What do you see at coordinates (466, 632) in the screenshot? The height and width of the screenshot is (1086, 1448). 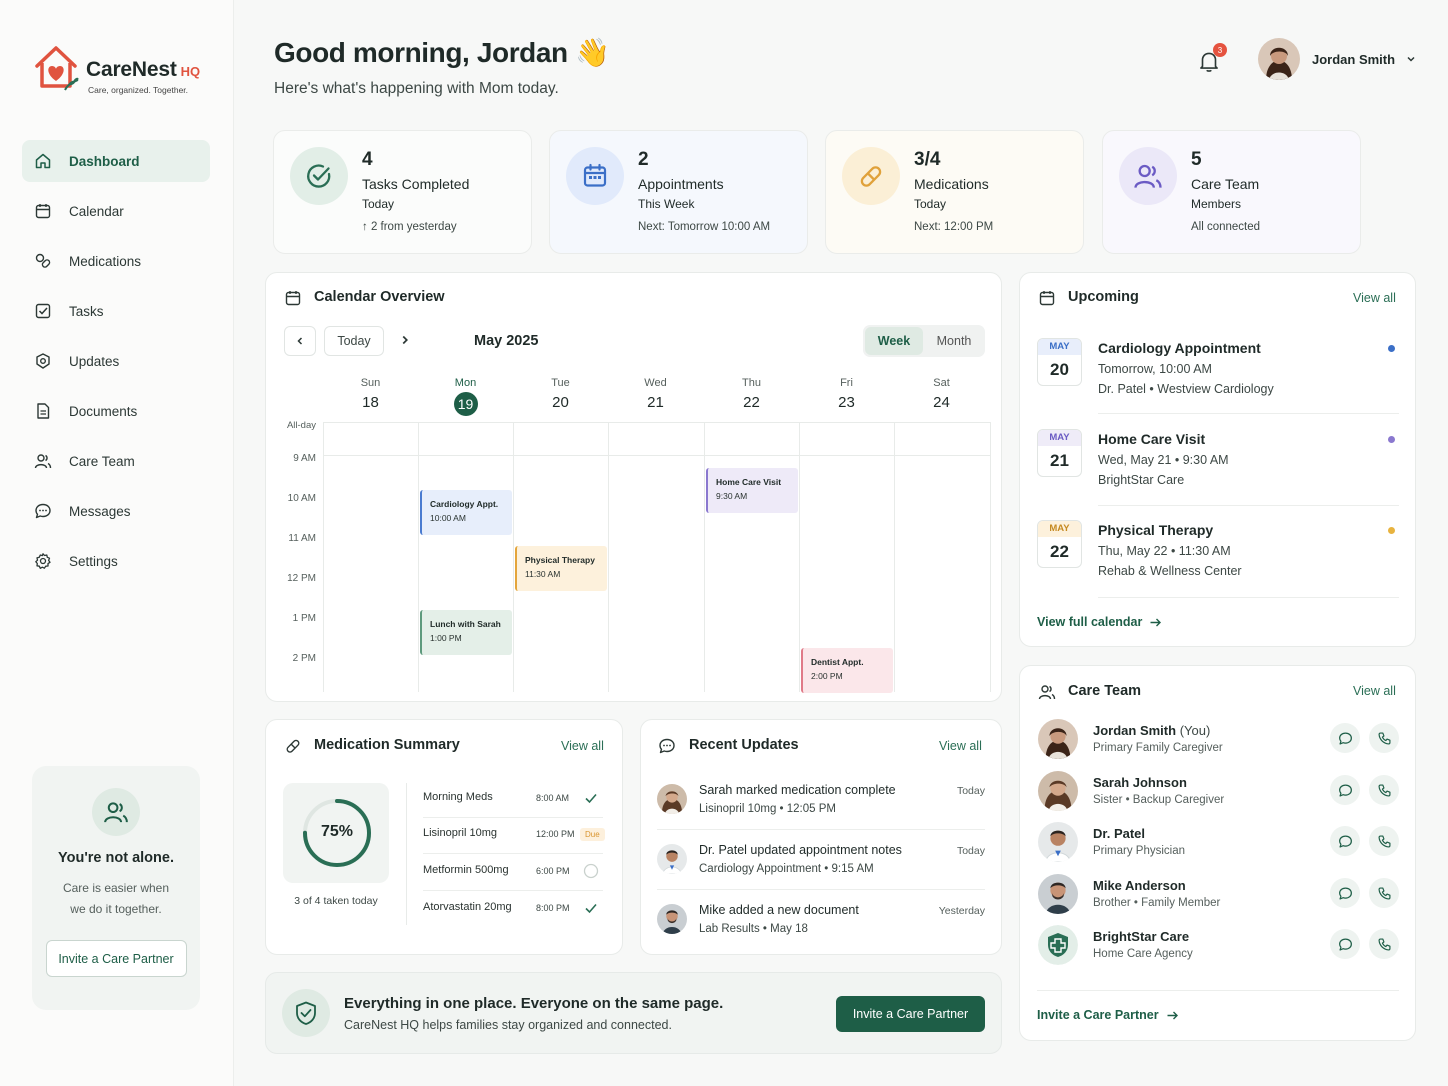 I see `calendar-event: Lunch with Sarah 1:00 PM` at bounding box center [466, 632].